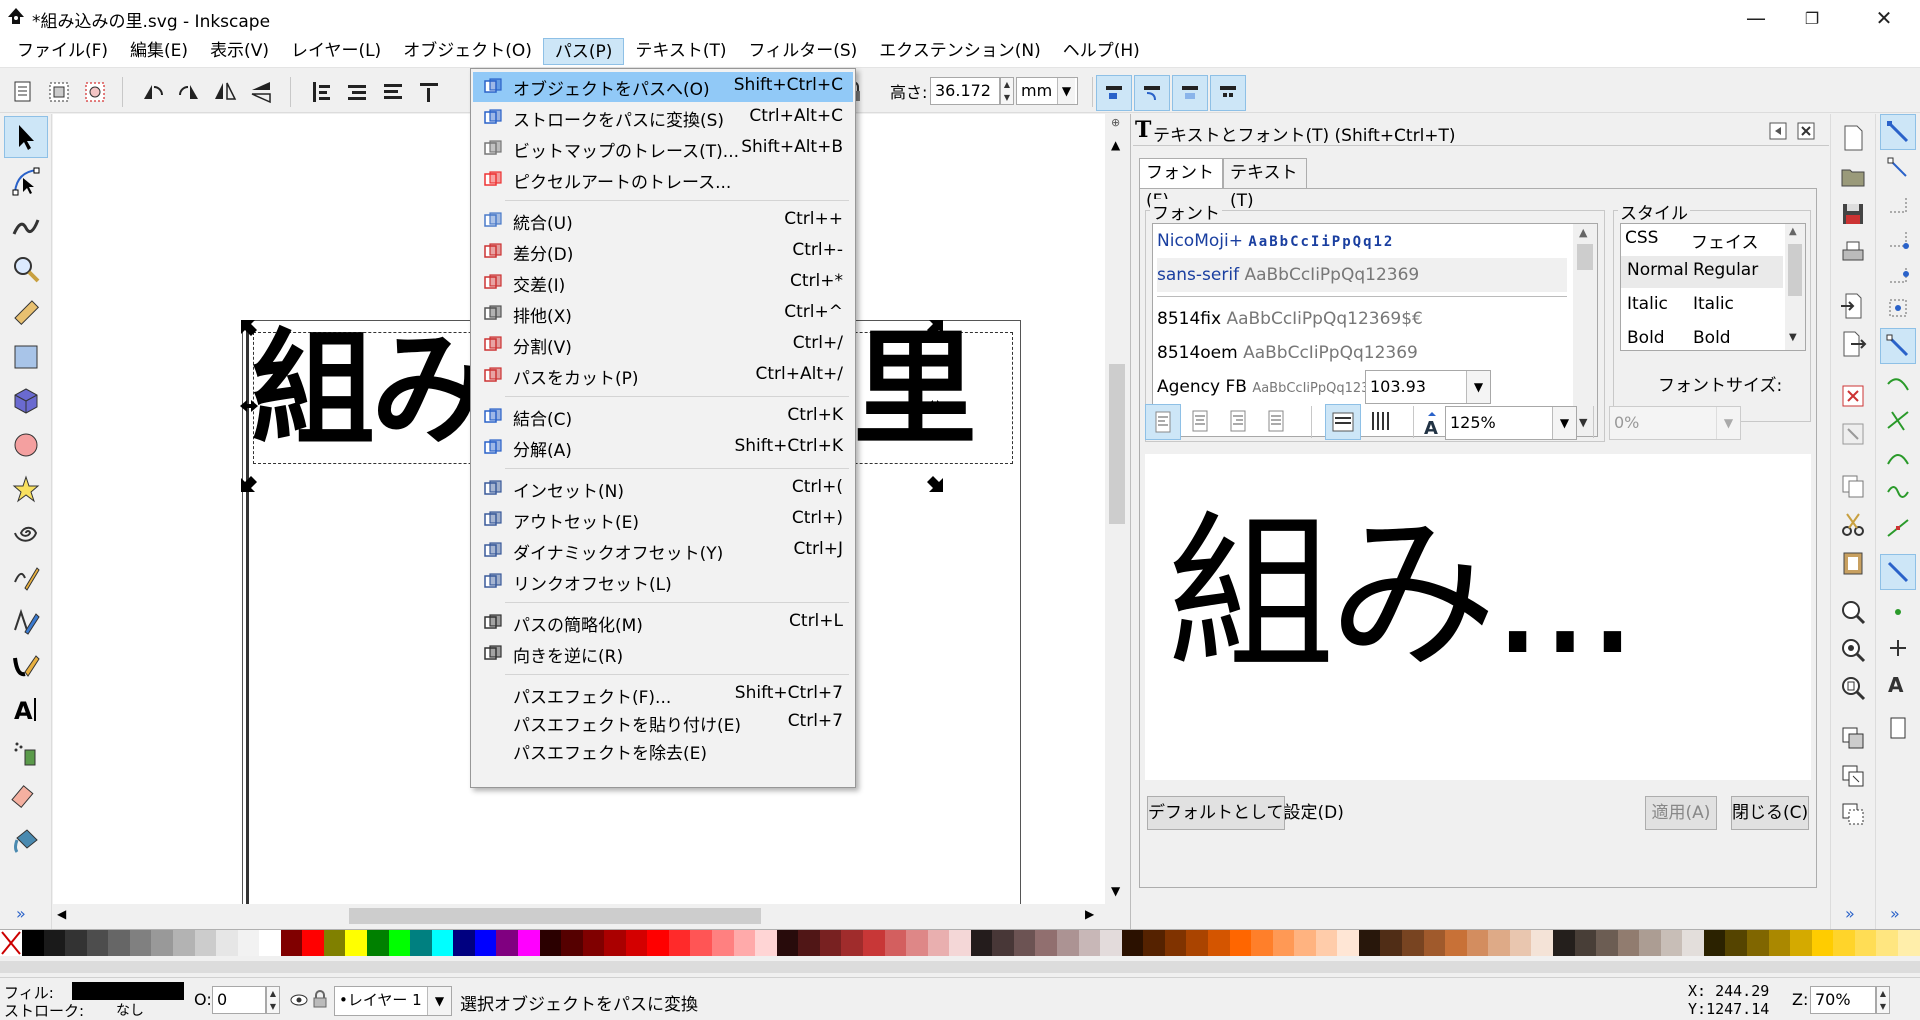 The image size is (1920, 1020). What do you see at coordinates (1362, 275) in the screenshot?
I see `font-item-sans-serif: sans-serif AaBbCcIiPpQq12369` at bounding box center [1362, 275].